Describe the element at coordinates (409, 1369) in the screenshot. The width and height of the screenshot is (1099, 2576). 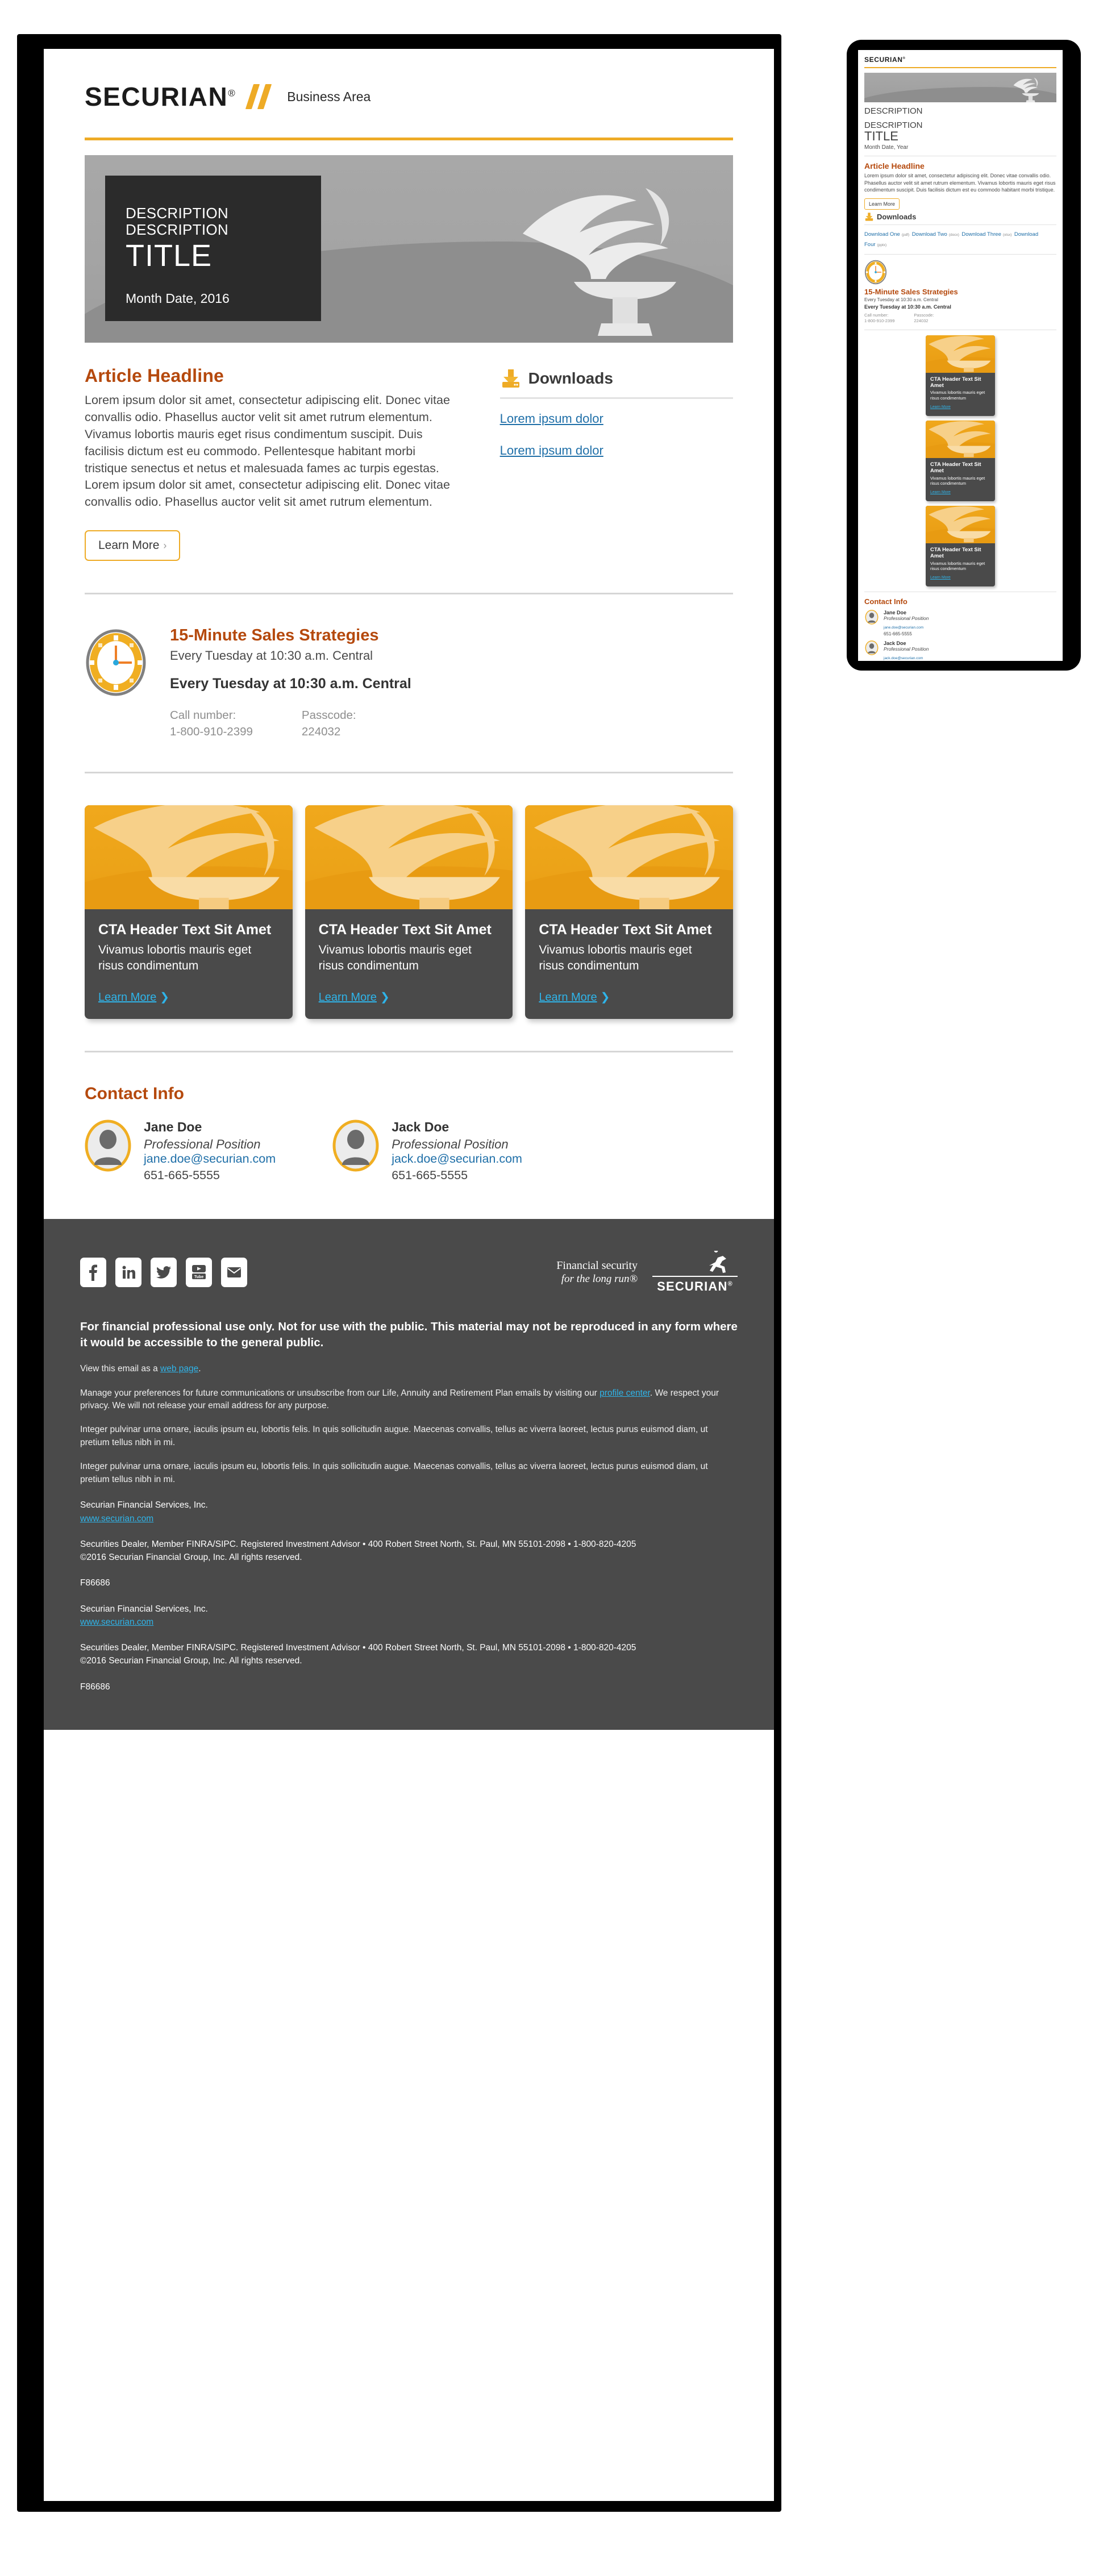
I see `footer-view-web-line: View this email as a web page.` at that location.